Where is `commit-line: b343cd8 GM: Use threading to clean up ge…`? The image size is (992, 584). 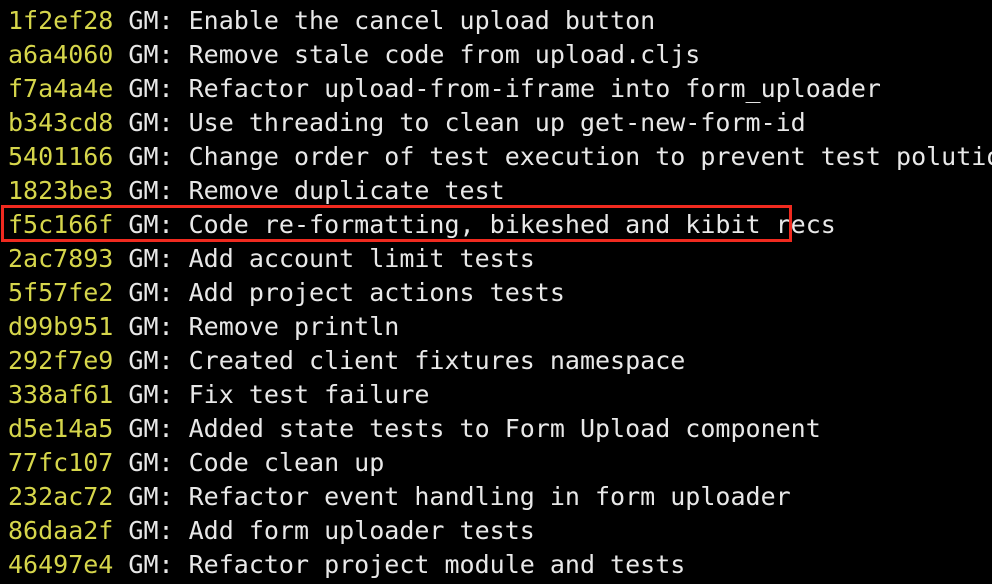 commit-line: b343cd8 GM: Use threading to clean up ge… is located at coordinates (407, 123).